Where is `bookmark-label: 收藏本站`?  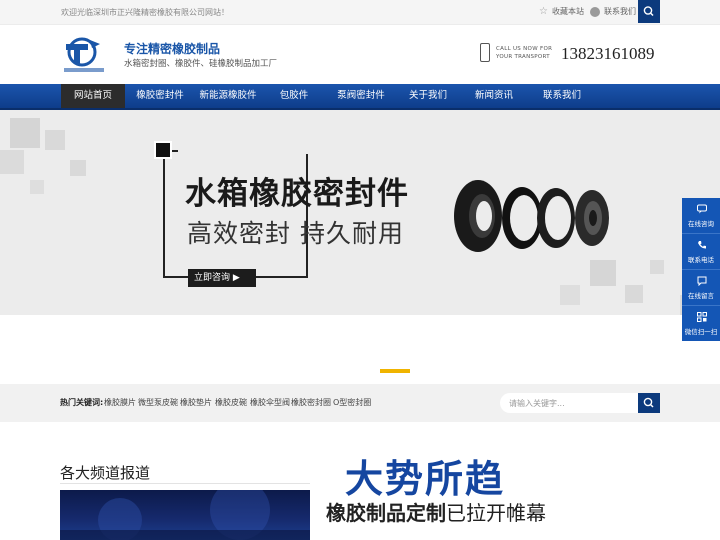
bookmark-label: 收藏本站 is located at coordinates (567, 11).